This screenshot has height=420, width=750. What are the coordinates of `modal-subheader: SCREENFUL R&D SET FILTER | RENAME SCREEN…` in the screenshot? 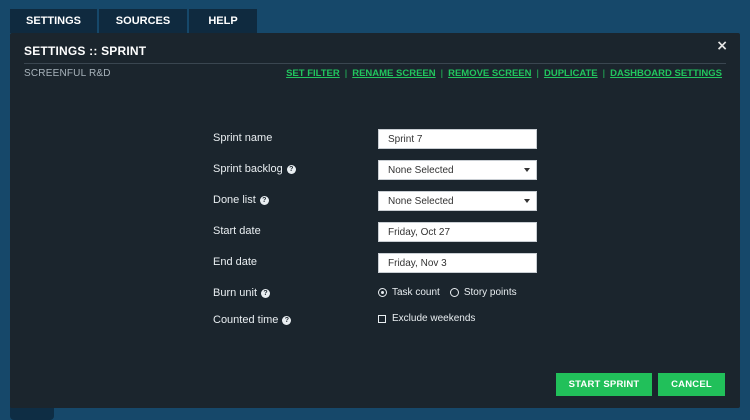 It's located at (373, 73).